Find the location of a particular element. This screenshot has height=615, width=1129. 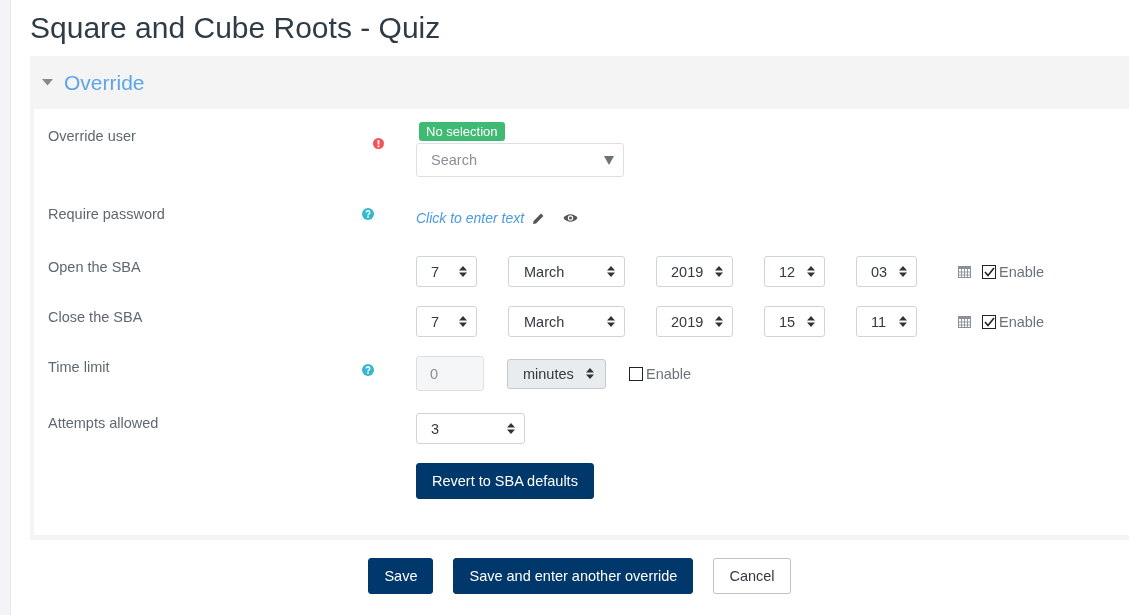

field-label: Close the SBA is located at coordinates (95, 317).